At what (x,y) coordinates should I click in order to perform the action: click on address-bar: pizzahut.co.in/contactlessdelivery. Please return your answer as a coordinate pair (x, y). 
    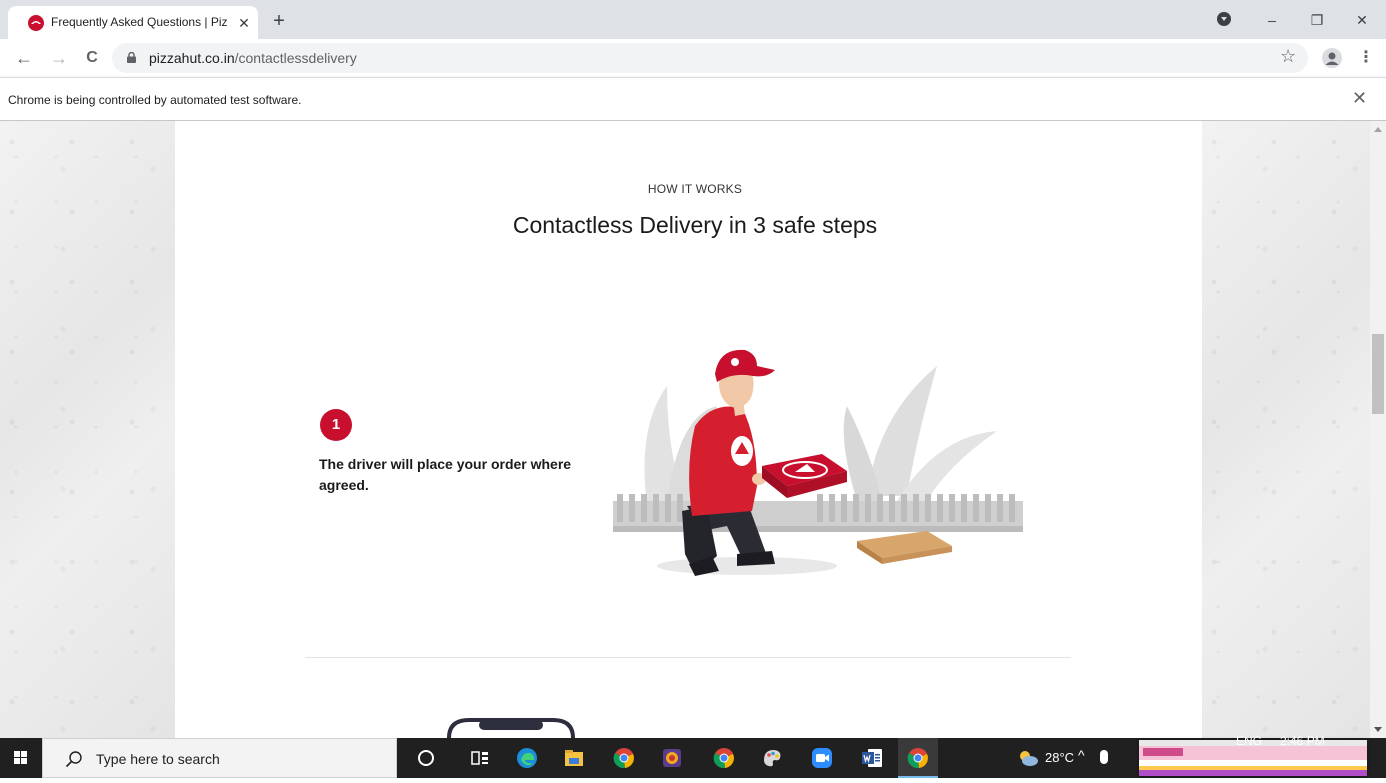
    Looking at the image, I should click on (710, 58).